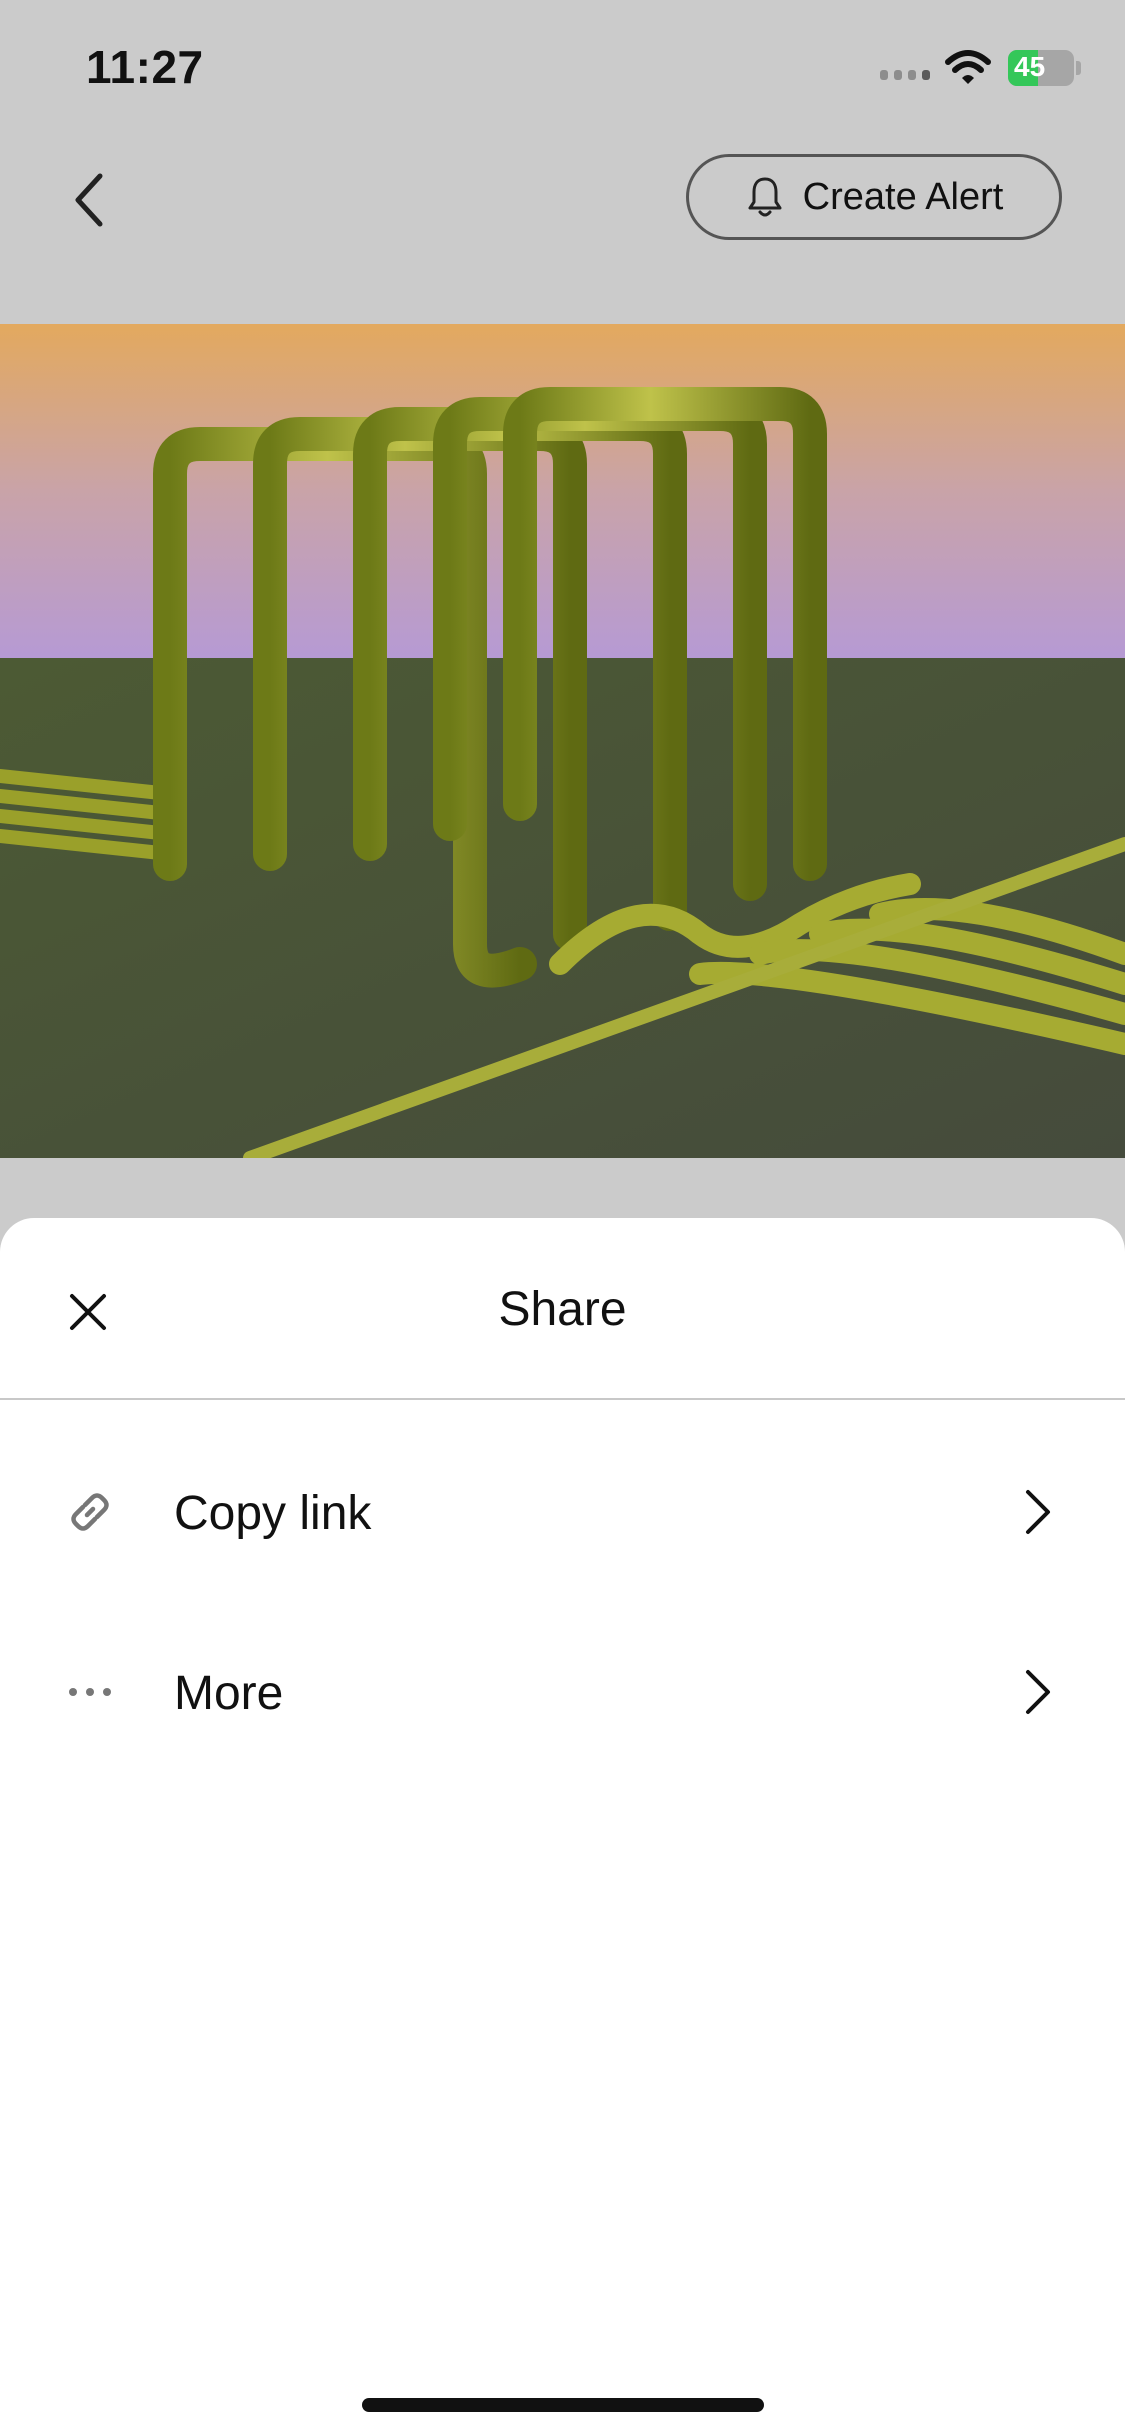 Image resolution: width=1125 pixels, height=2436 pixels. Describe the element at coordinates (562, 1512) in the screenshot. I see `copy-link-option: Copy link` at that location.